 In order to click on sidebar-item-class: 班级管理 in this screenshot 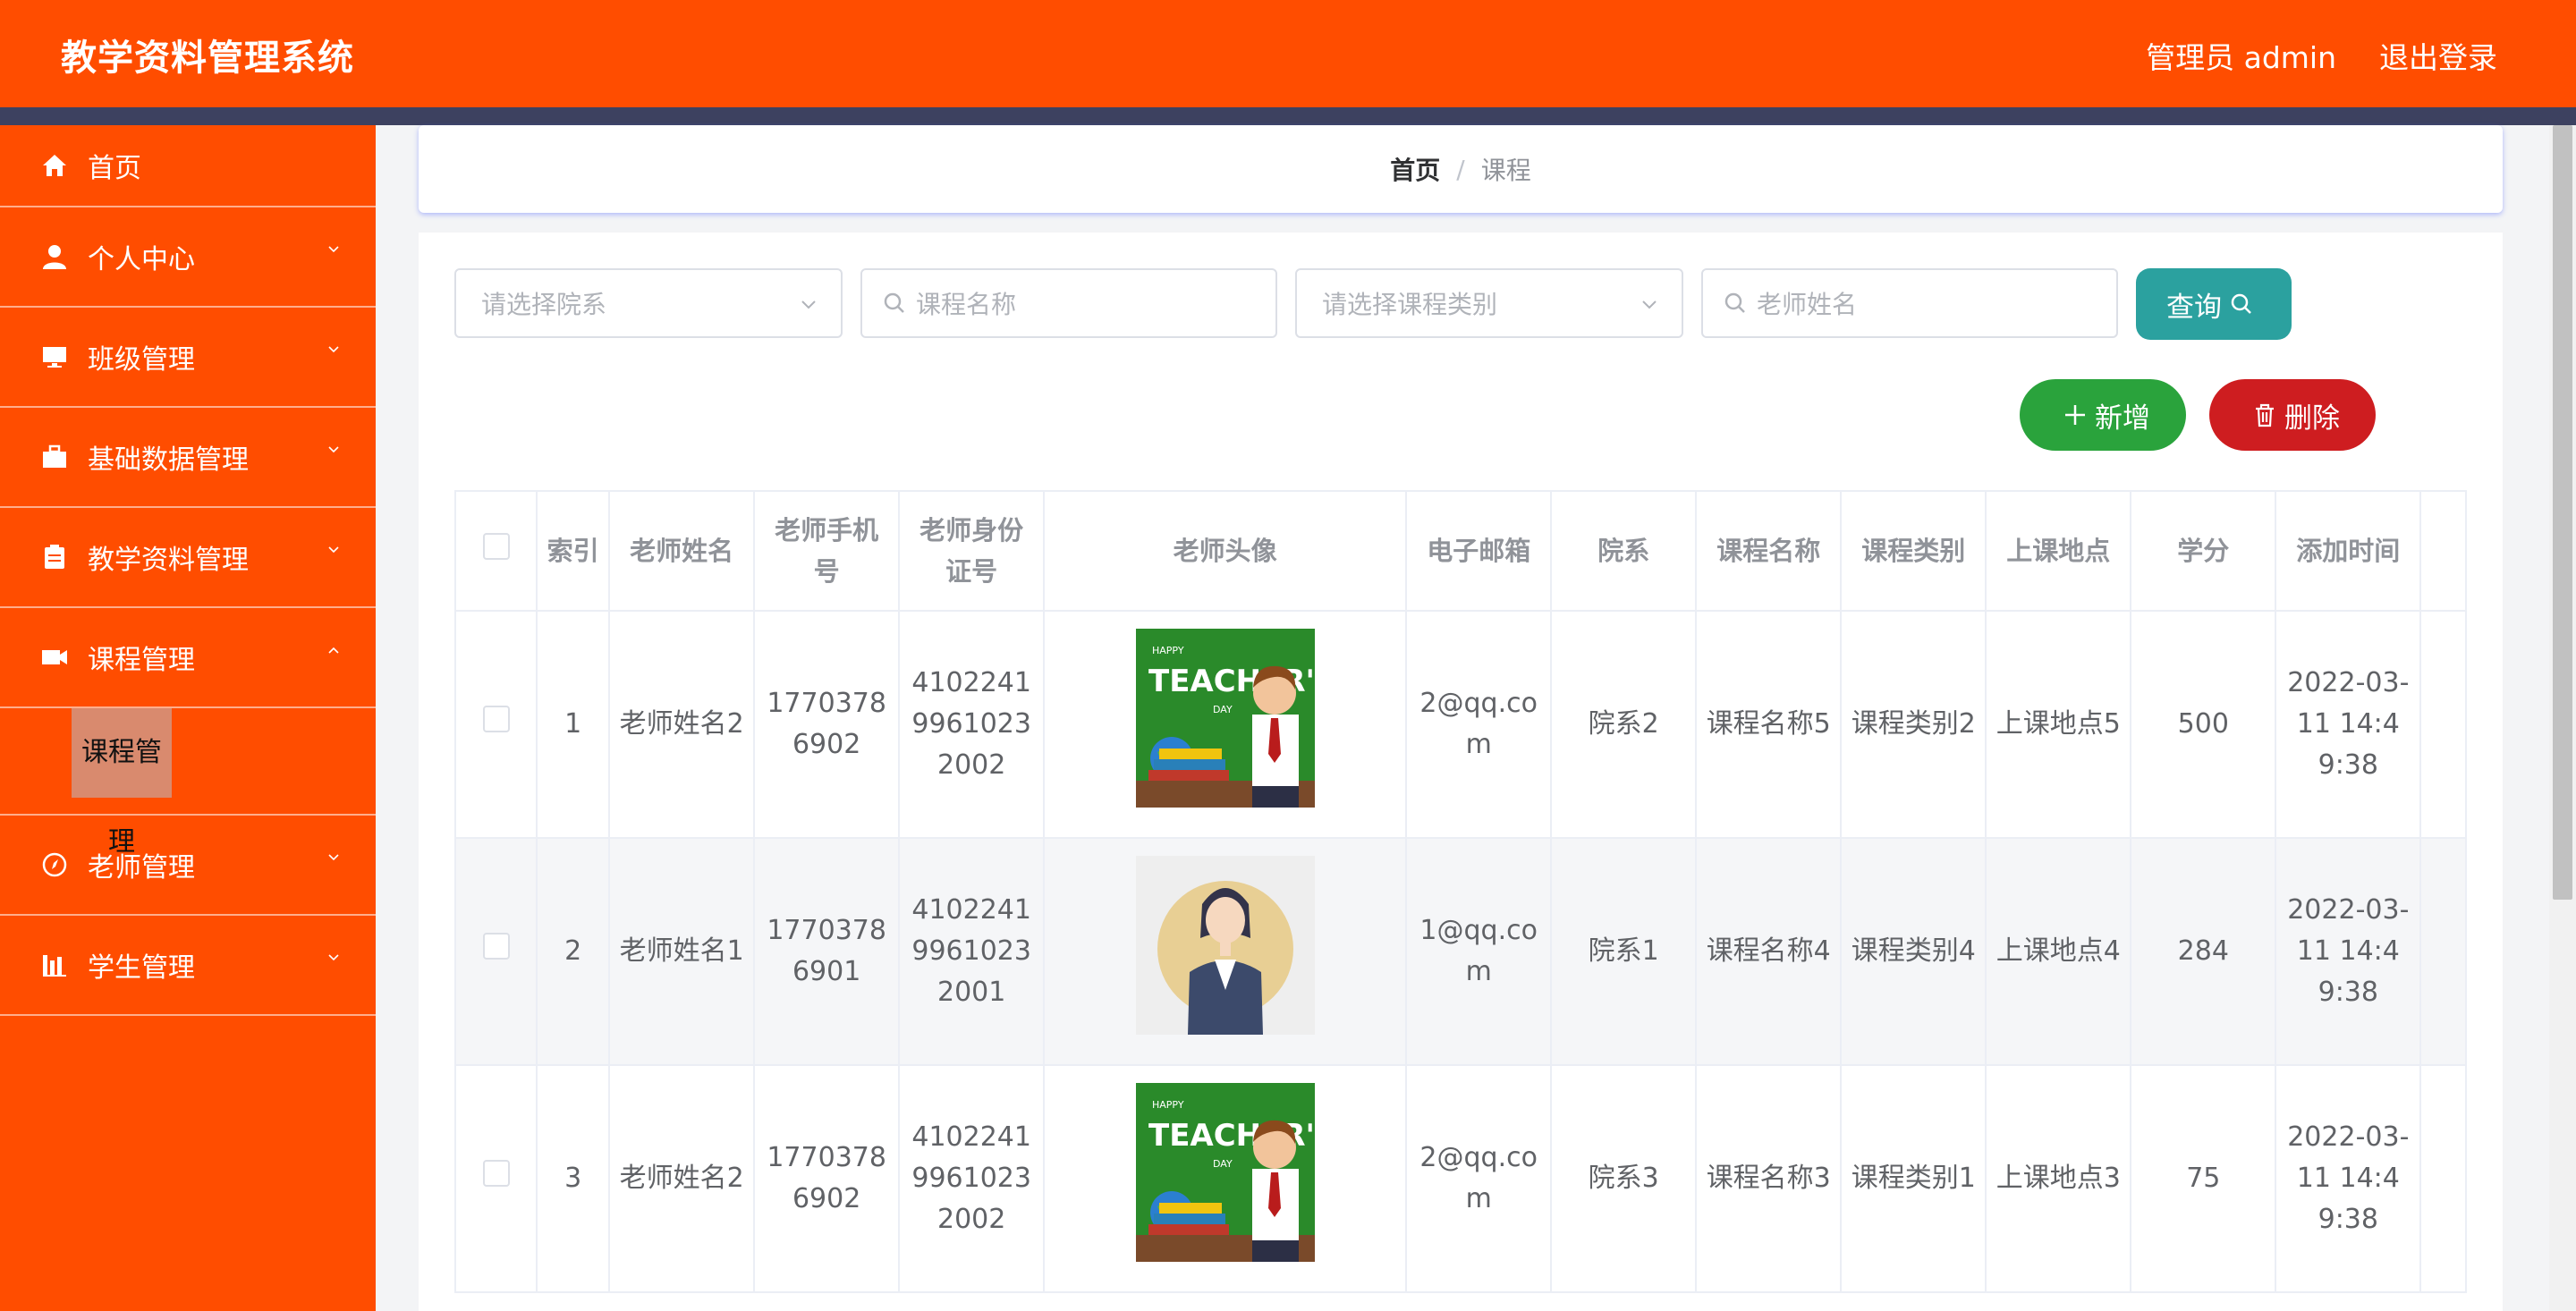, I will do `click(188, 358)`.